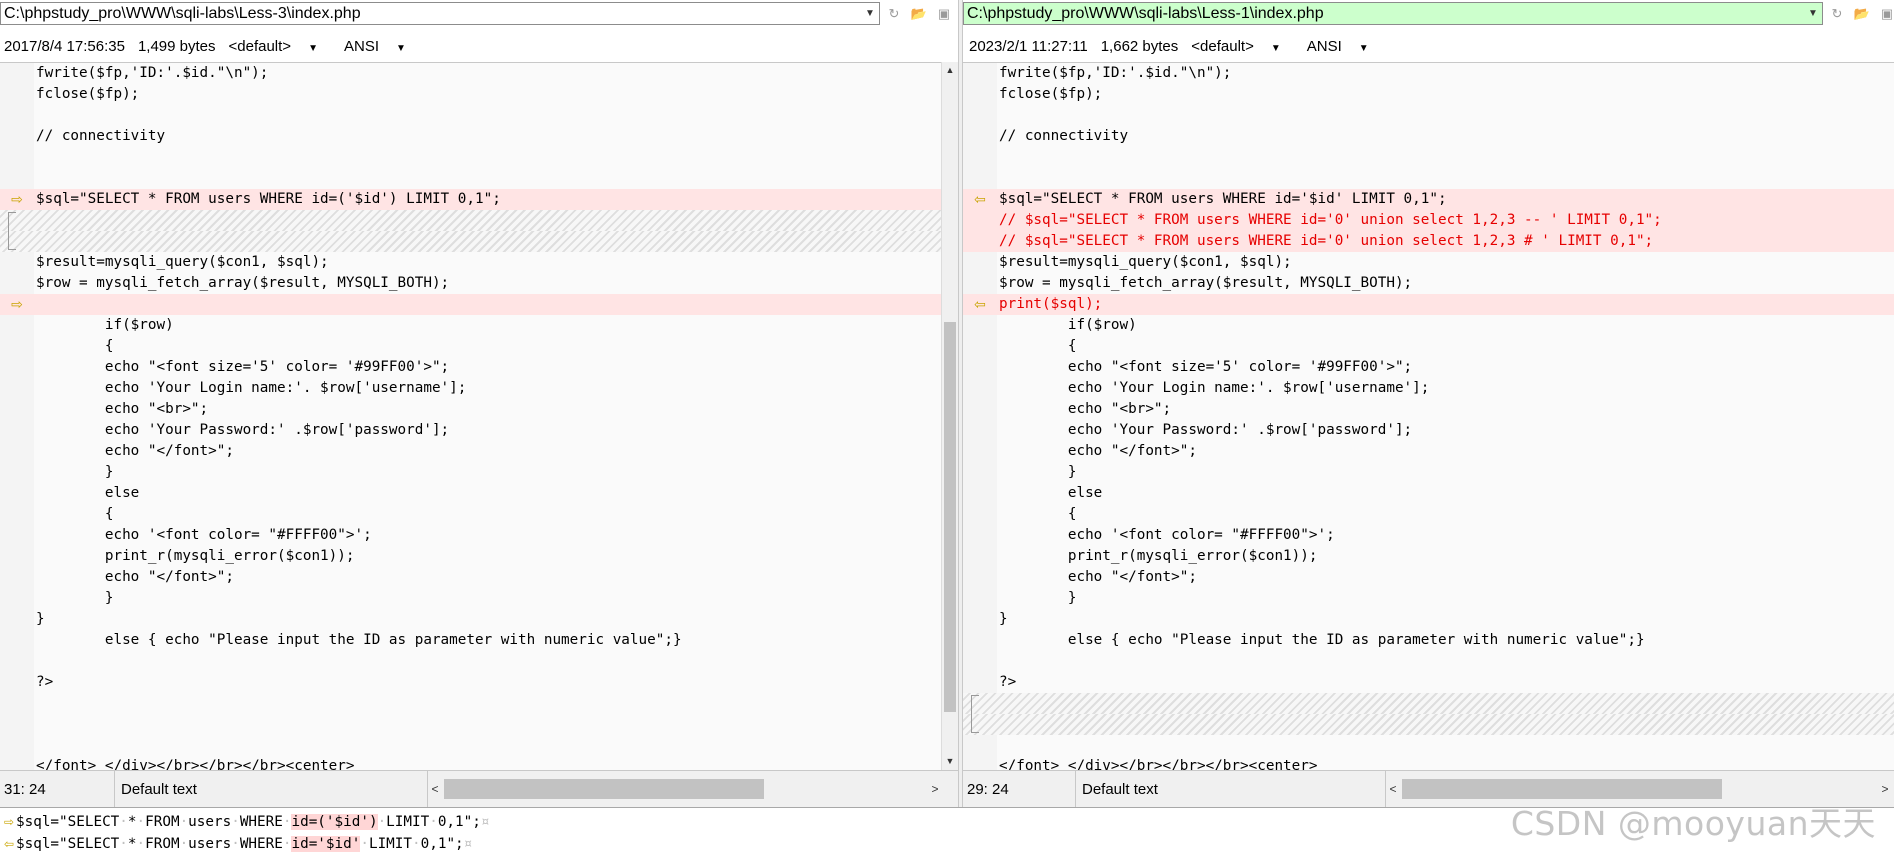 The width and height of the screenshot is (1894, 857). What do you see at coordinates (68, 822) in the screenshot?
I see `compare-token: $sql="SELECT` at bounding box center [68, 822].